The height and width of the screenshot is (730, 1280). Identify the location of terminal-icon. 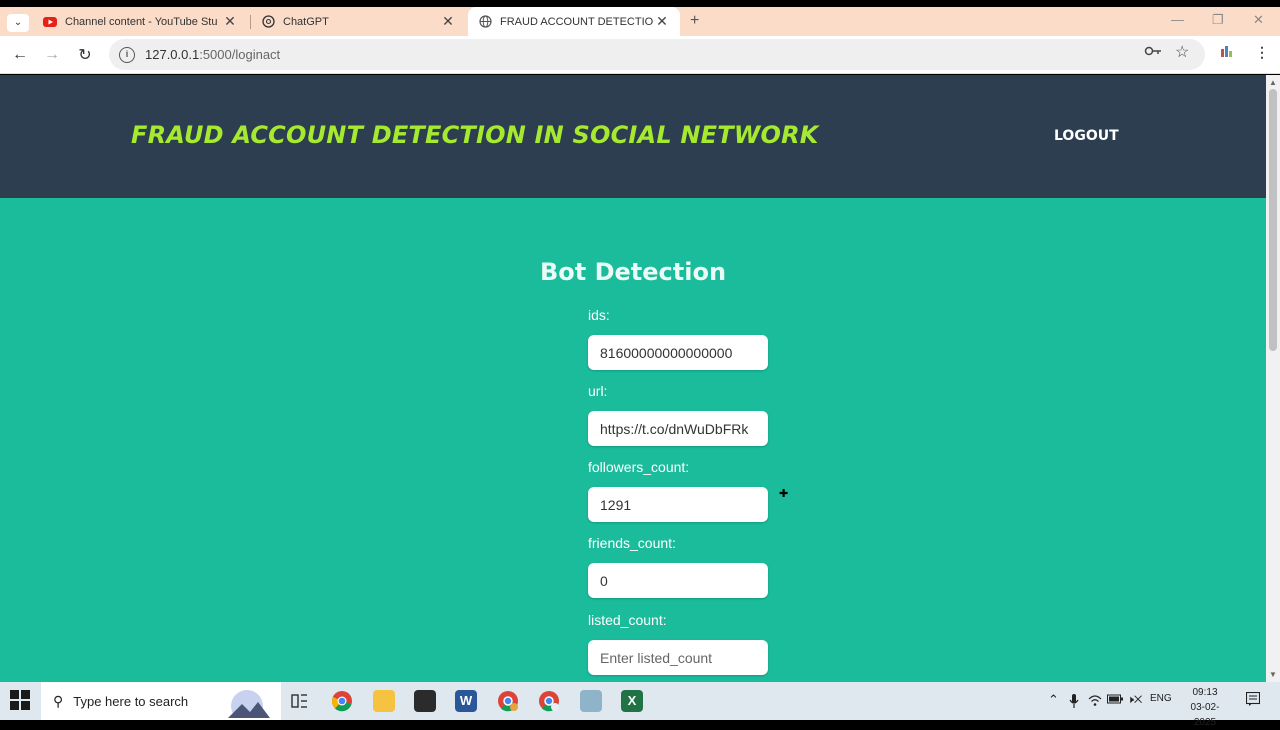
(425, 701).